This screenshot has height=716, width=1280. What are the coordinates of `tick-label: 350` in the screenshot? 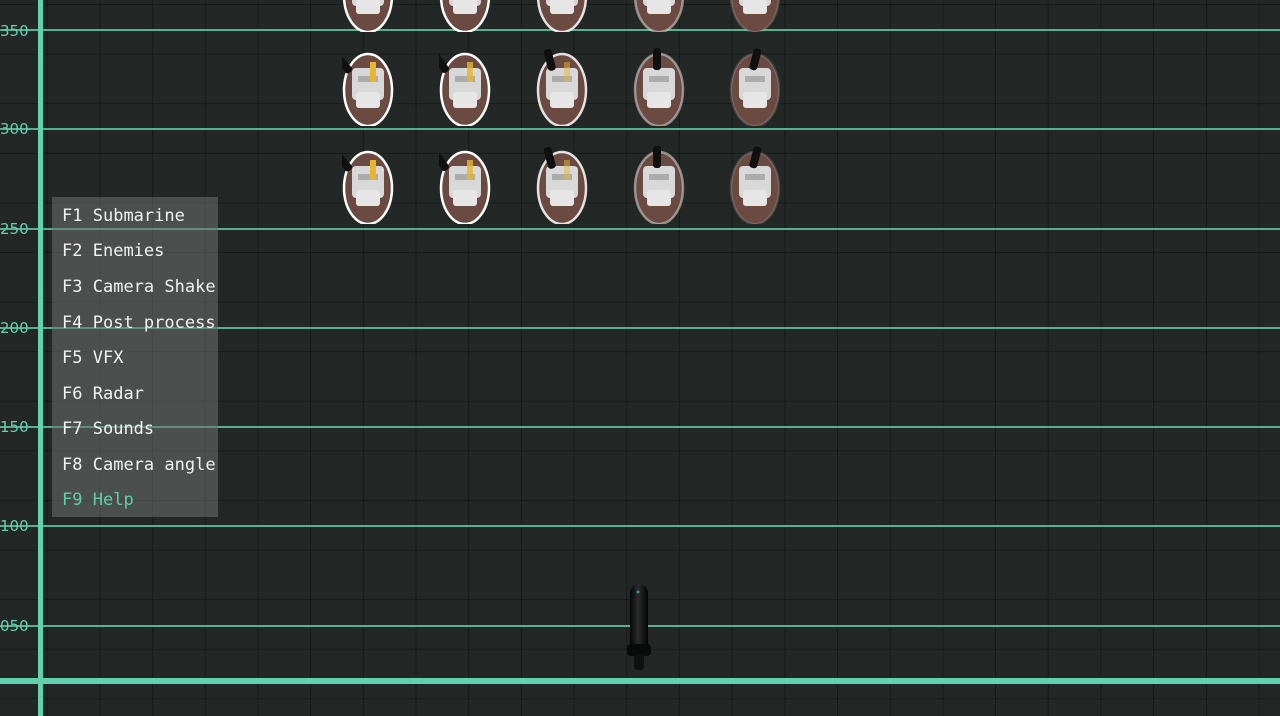 It's located at (14, 31).